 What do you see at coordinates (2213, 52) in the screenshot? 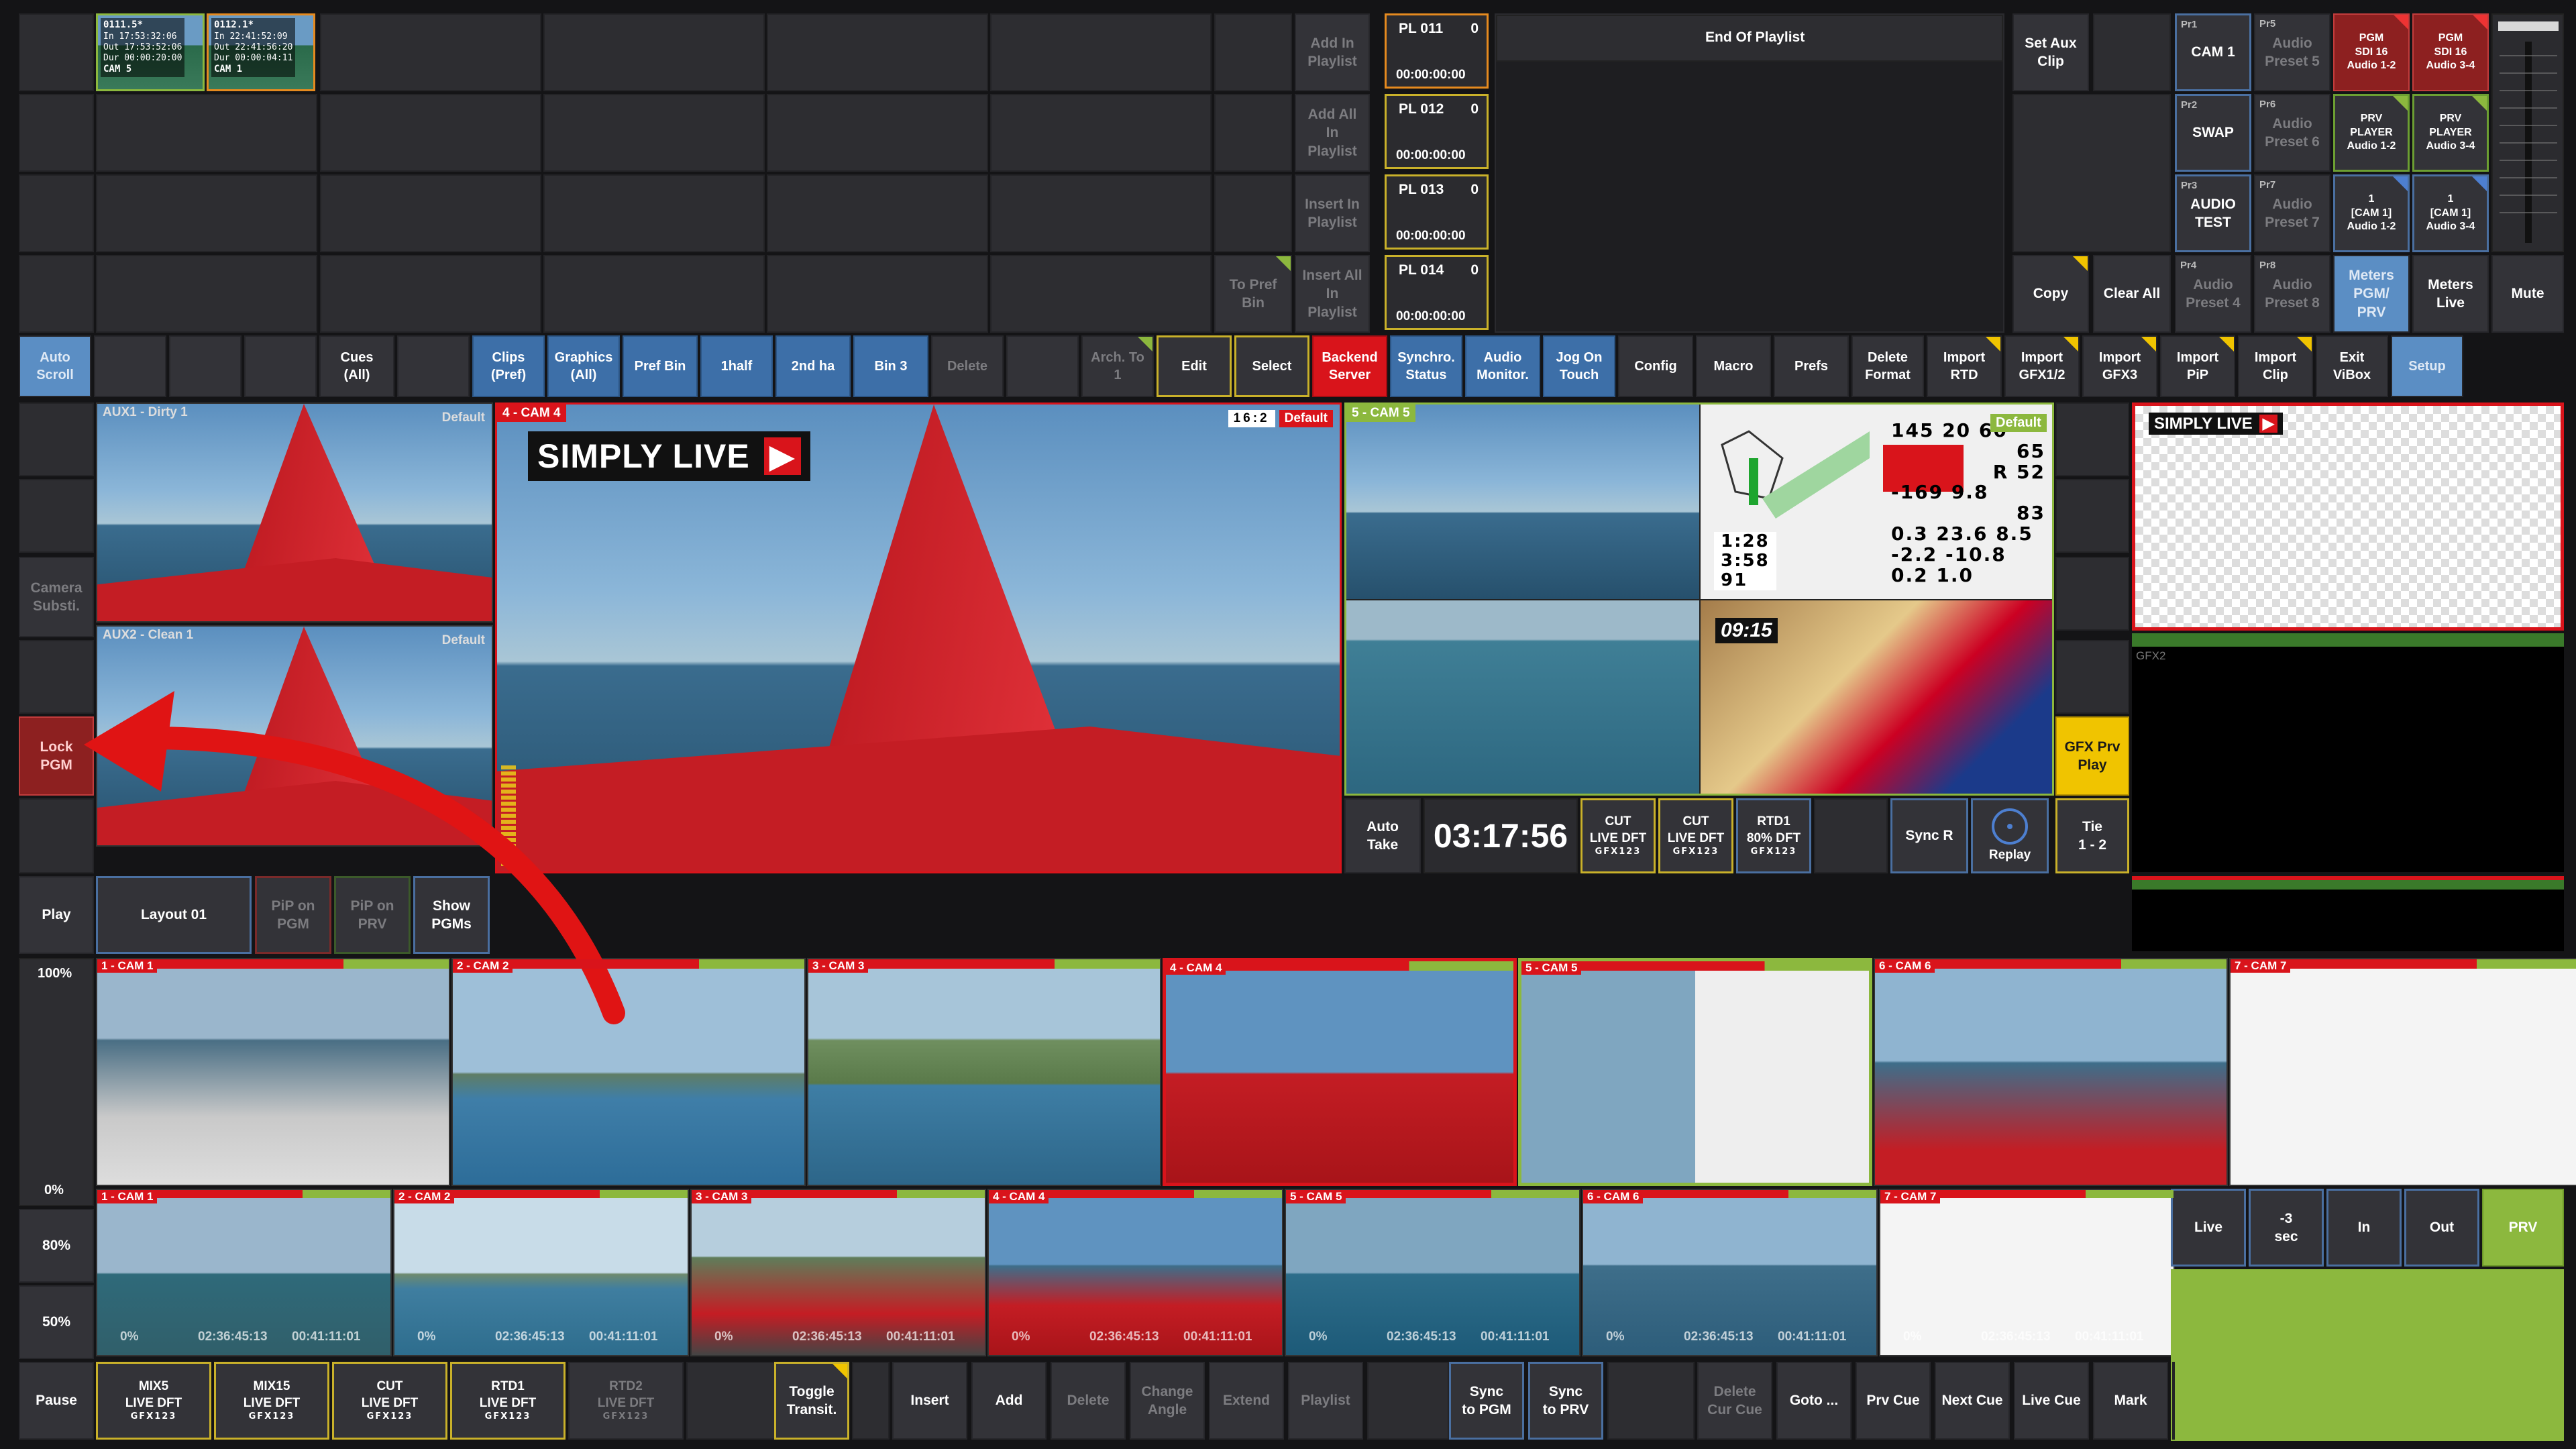
I see `preset-cam1-button: Pr1 CAM 1` at bounding box center [2213, 52].